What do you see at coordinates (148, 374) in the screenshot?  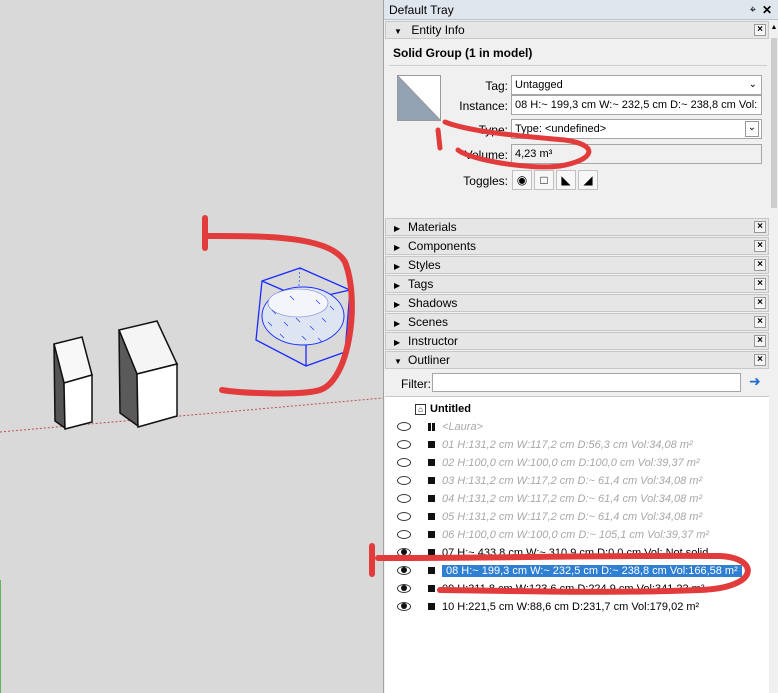 I see `large-box` at bounding box center [148, 374].